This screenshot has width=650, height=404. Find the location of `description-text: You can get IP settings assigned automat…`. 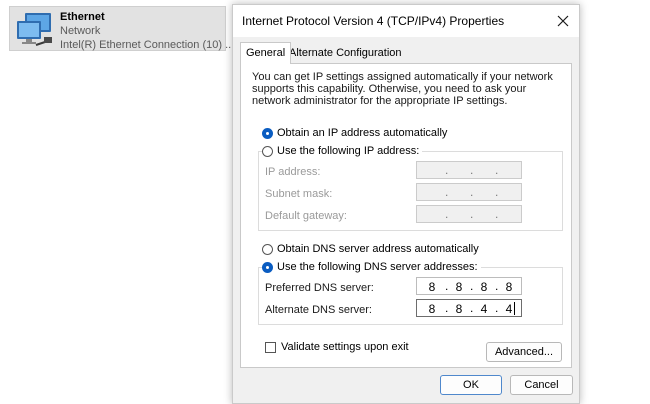

description-text: You can get IP settings assigned automat… is located at coordinates (402, 89).